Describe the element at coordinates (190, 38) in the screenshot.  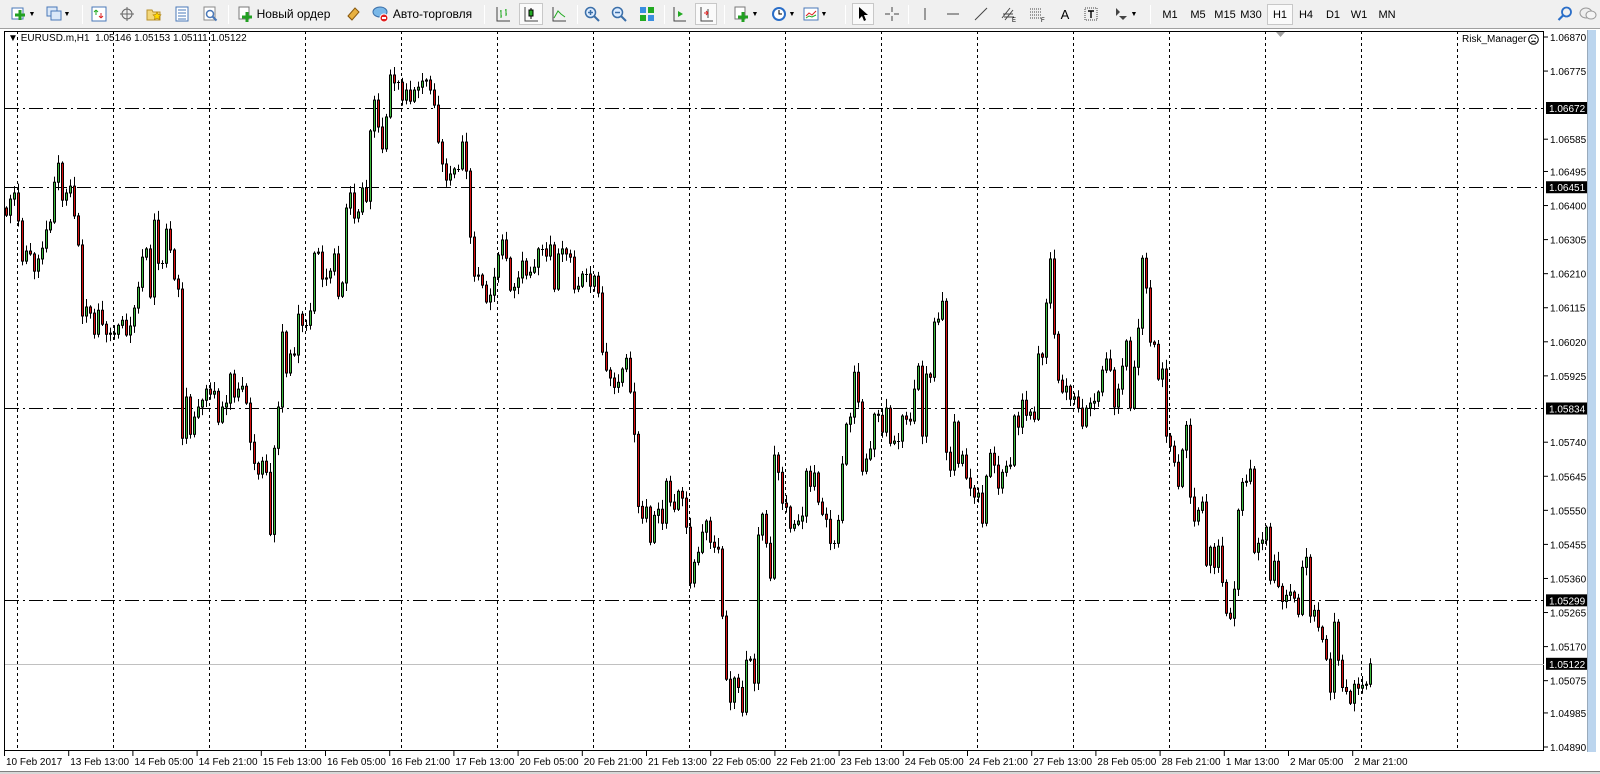
I see `ohlc-low: 1.05111` at that location.